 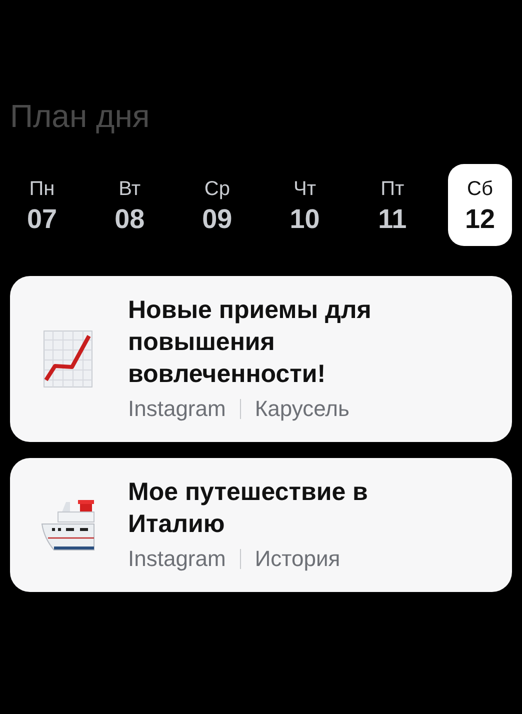 I want to click on date-number: 10, so click(x=305, y=219).